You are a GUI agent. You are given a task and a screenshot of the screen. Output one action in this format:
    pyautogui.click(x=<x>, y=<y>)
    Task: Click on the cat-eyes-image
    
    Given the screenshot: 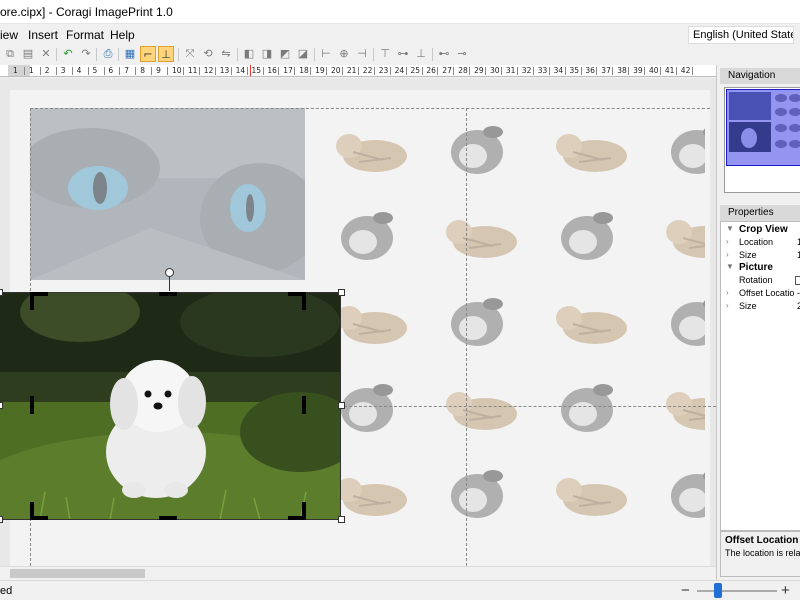 What is the action you would take?
    pyautogui.click(x=167, y=194)
    